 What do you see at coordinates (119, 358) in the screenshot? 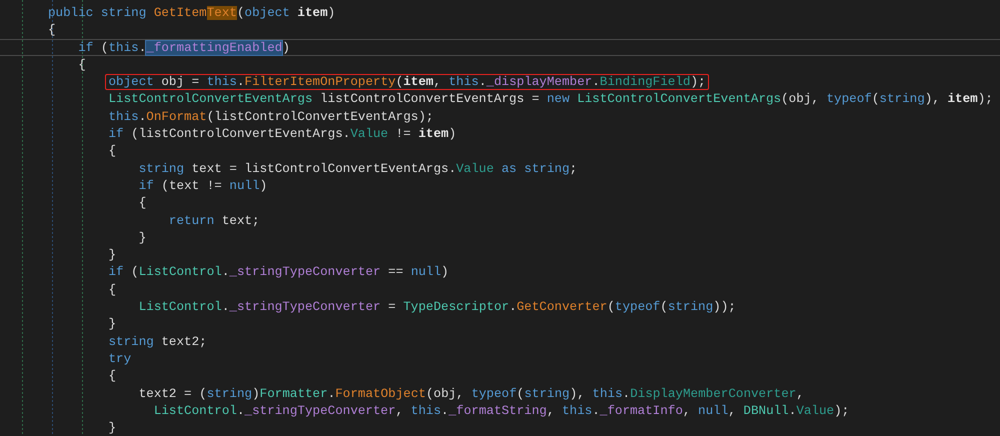
I see `code-line: try` at bounding box center [119, 358].